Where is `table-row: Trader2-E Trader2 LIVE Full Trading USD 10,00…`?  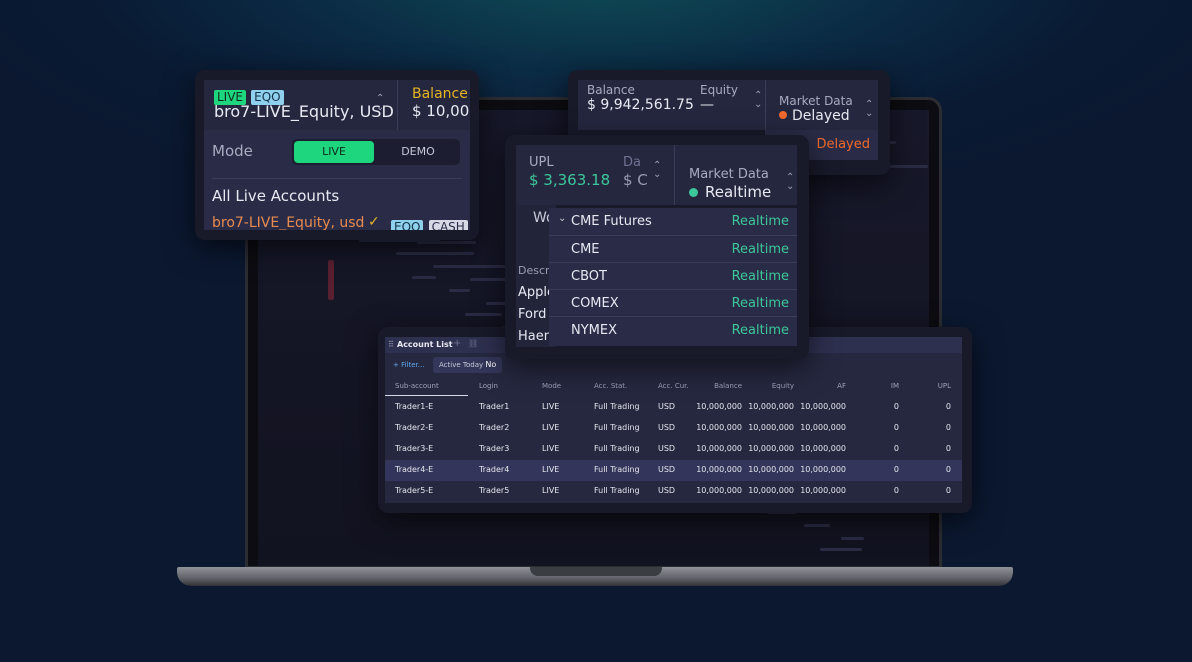
table-row: Trader2-E Trader2 LIVE Full Trading USD 10,00… is located at coordinates (673, 428).